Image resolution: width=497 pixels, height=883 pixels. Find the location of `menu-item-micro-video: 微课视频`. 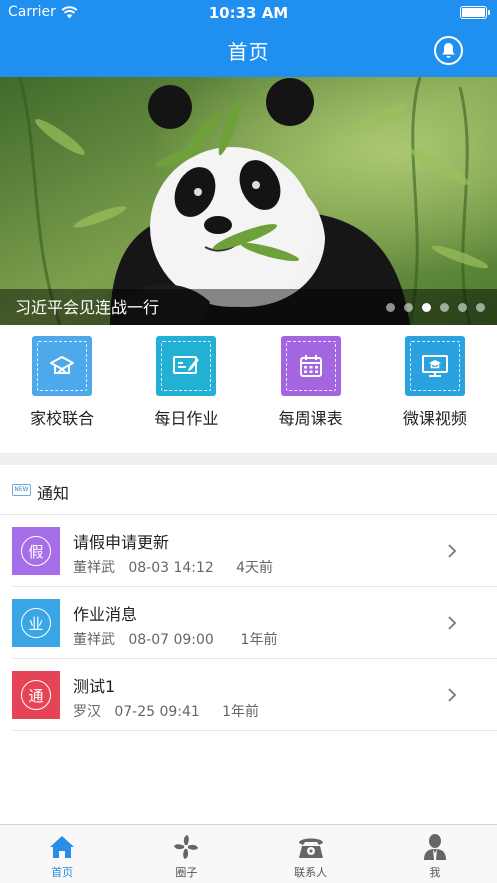

menu-item-micro-video: 微课视频 is located at coordinates (435, 389).